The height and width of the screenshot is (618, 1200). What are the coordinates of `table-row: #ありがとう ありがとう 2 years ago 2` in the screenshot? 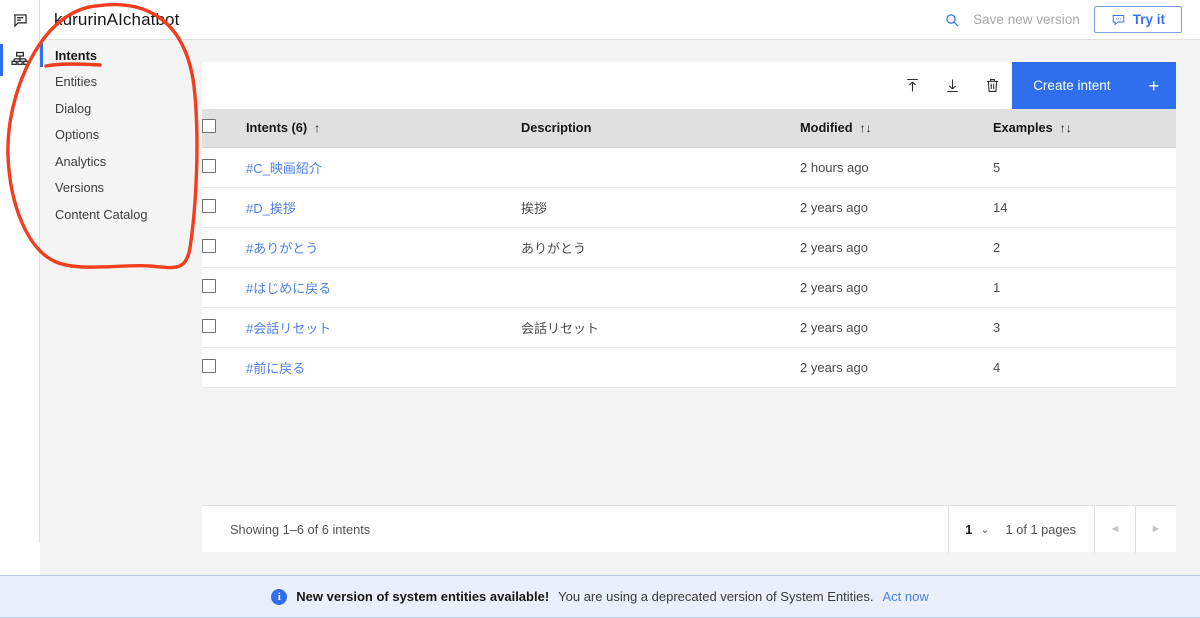 It's located at (689, 247).